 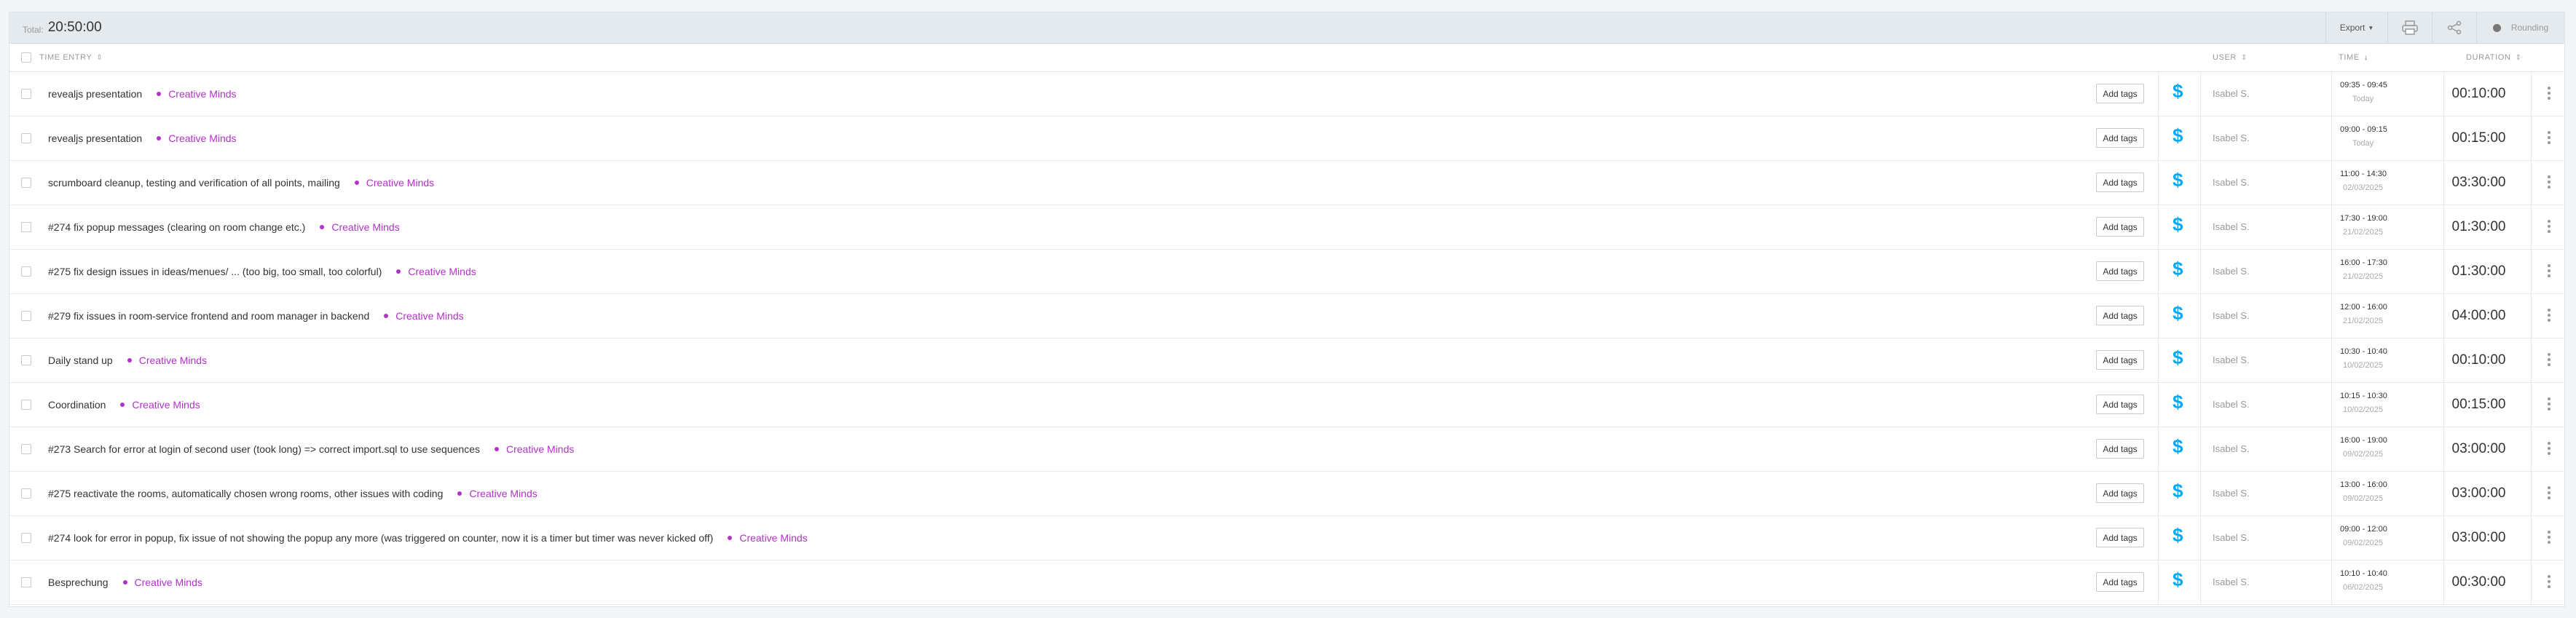 What do you see at coordinates (2520, 27) in the screenshot?
I see `rounding-toggle: Rounding` at bounding box center [2520, 27].